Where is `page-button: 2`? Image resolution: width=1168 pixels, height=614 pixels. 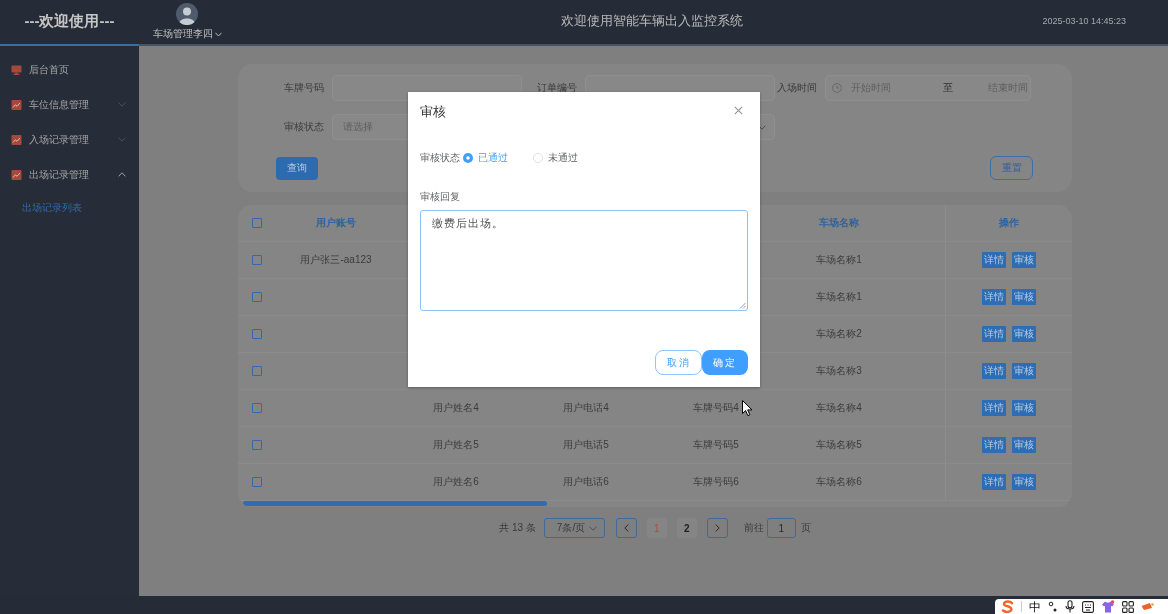
page-button: 2 is located at coordinates (686, 528).